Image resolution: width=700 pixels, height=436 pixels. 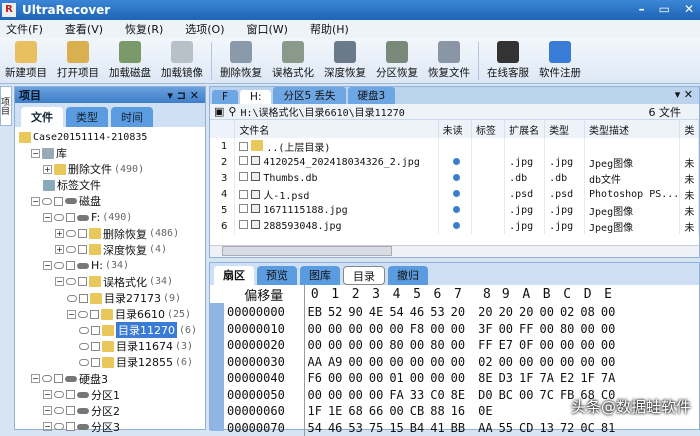 What do you see at coordinates (136, 362) in the screenshot?
I see `tree-node: 目录12855(6)` at bounding box center [136, 362].